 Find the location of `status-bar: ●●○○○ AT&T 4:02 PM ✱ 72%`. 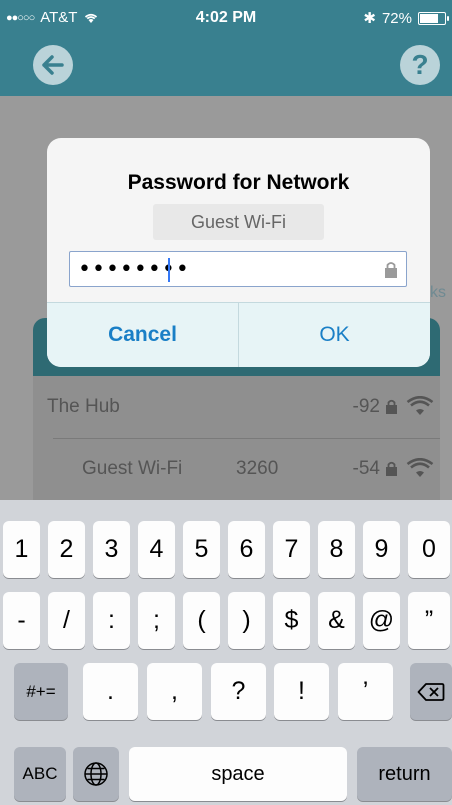

status-bar: ●●○○○ AT&T 4:02 PM ✱ 72% is located at coordinates (226, 18).